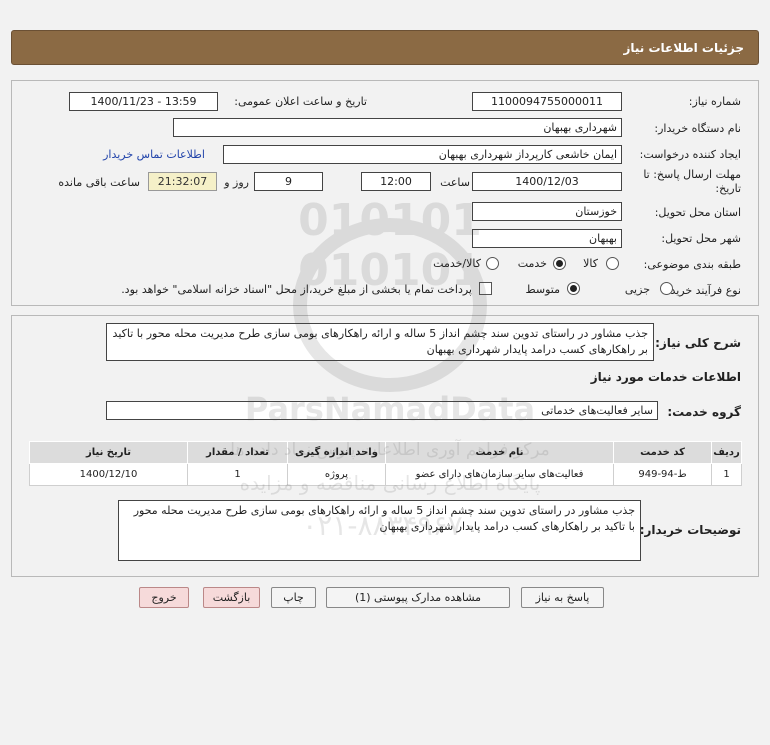  Describe the element at coordinates (418, 597) in the screenshot. I see `view-attachments-button: مشاهده مدارک پیوستی (1)` at that location.